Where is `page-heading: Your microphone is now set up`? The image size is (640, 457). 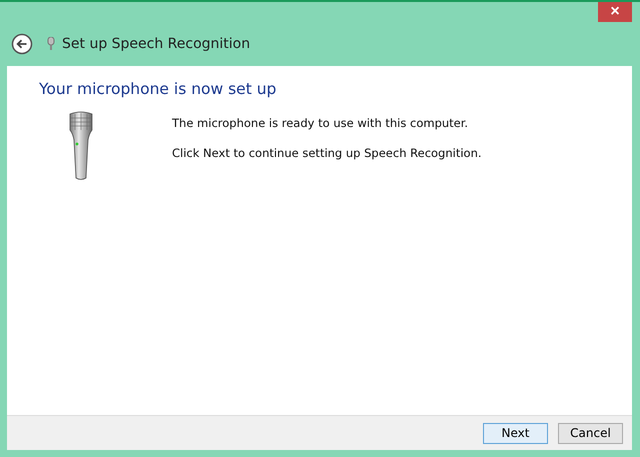
page-heading: Your microphone is now set up is located at coordinates (158, 89).